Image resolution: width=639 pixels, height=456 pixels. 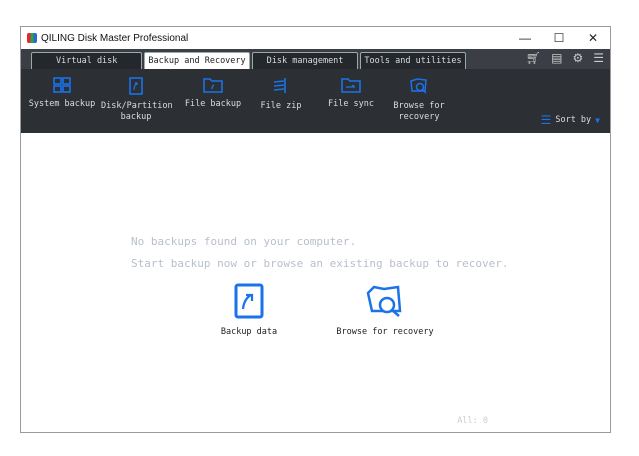 What do you see at coordinates (593, 38) in the screenshot?
I see `close-button: ✕` at bounding box center [593, 38].